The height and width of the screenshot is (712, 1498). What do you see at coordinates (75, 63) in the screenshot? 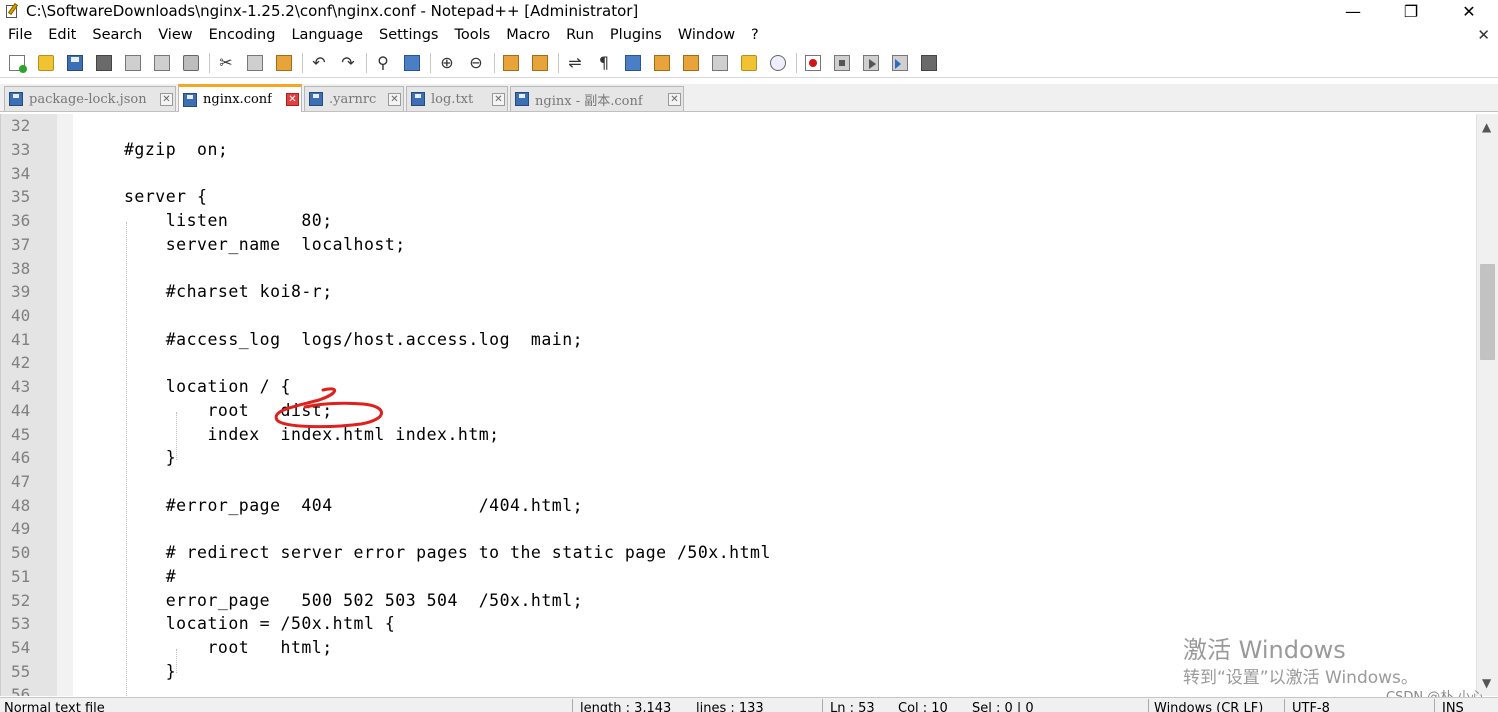
I see `save-button` at bounding box center [75, 63].